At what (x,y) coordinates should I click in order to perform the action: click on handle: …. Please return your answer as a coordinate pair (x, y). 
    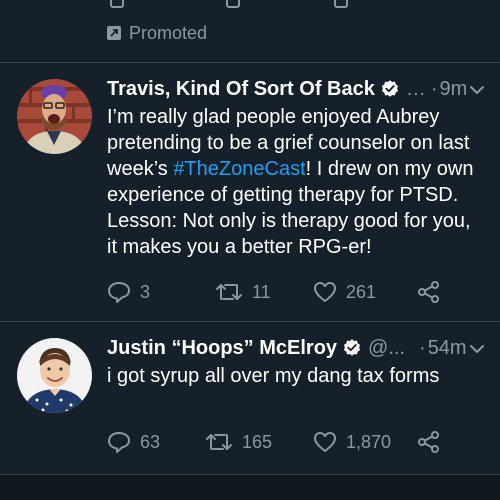
    Looking at the image, I should click on (415, 89).